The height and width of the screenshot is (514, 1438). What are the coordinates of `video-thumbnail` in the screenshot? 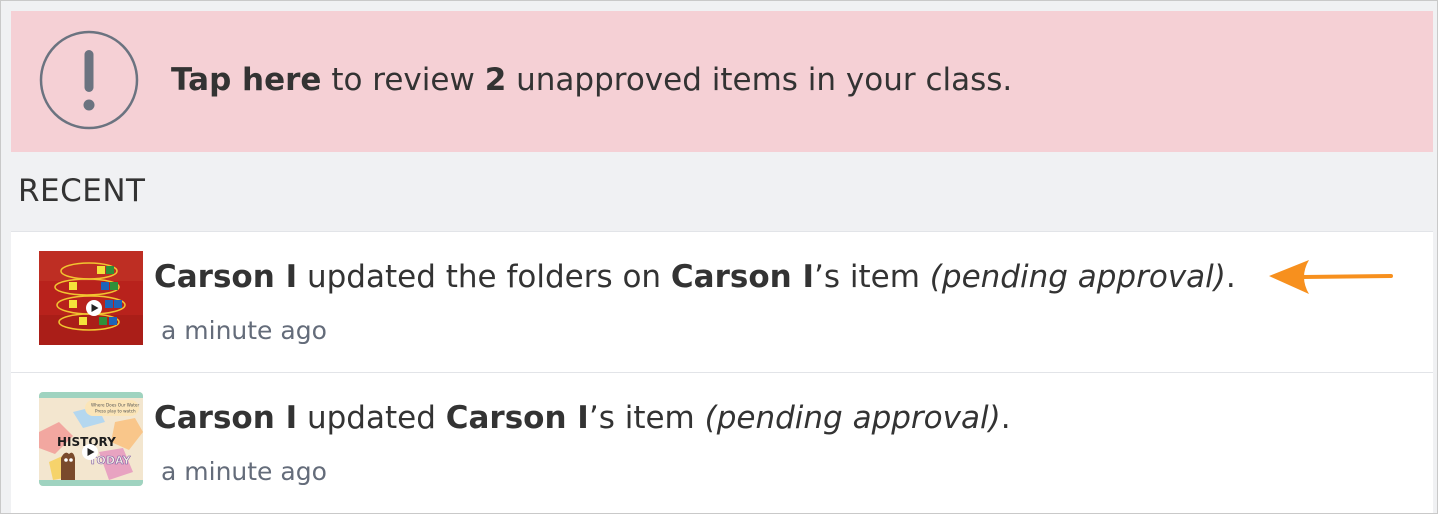 It's located at (91, 298).